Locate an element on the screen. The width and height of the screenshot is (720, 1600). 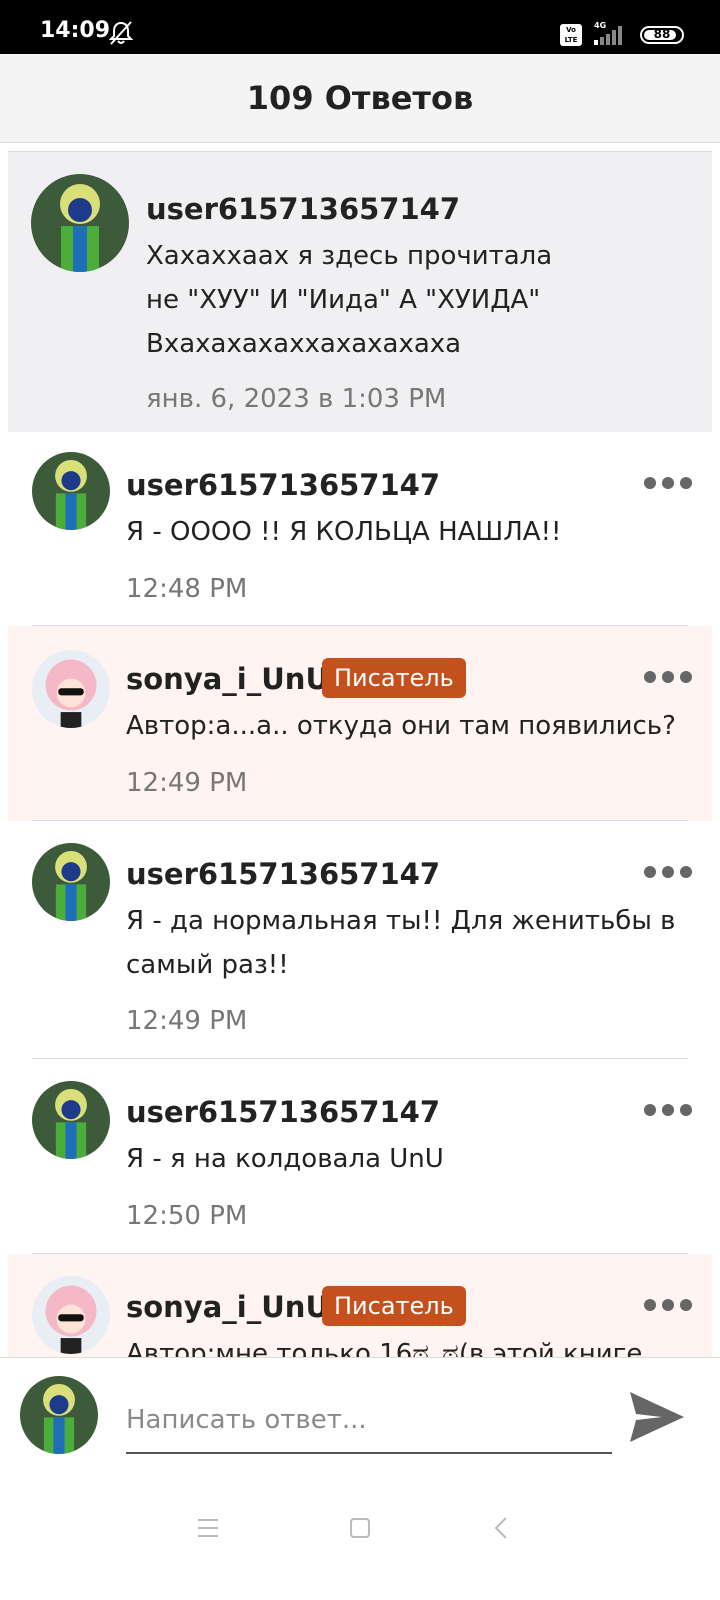
reply-time: 12:48 PM is located at coordinates (187, 589).